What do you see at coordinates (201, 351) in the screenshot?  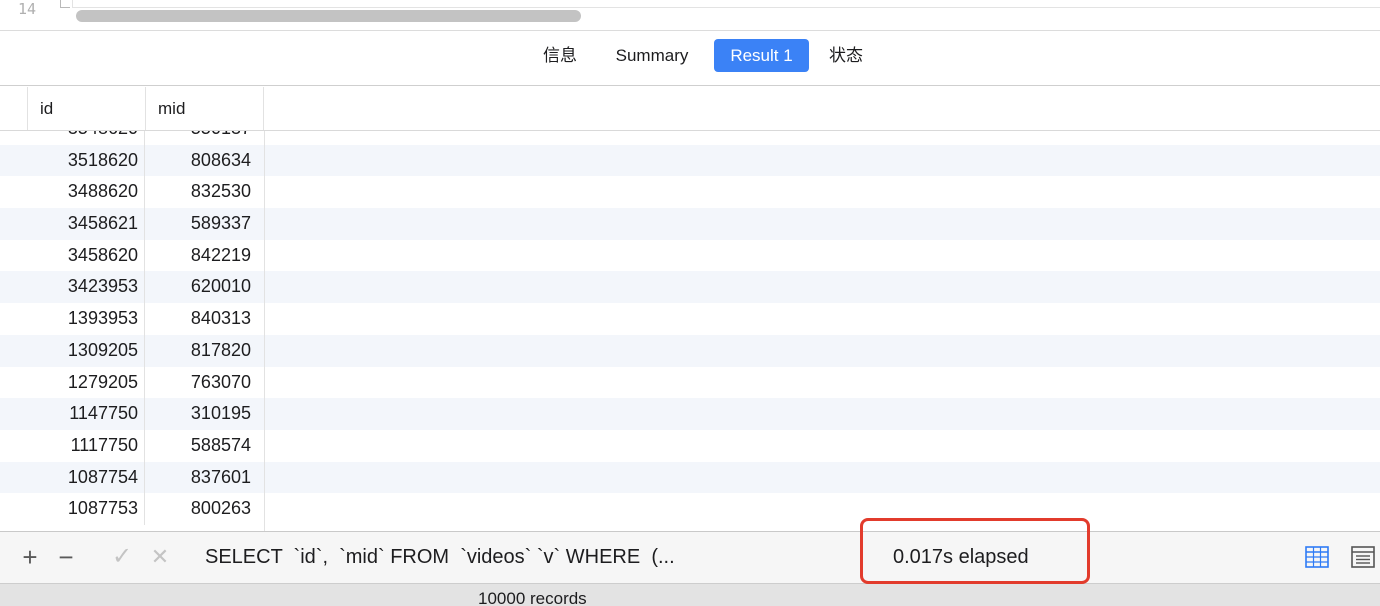 I see `cell-mid: 817820` at bounding box center [201, 351].